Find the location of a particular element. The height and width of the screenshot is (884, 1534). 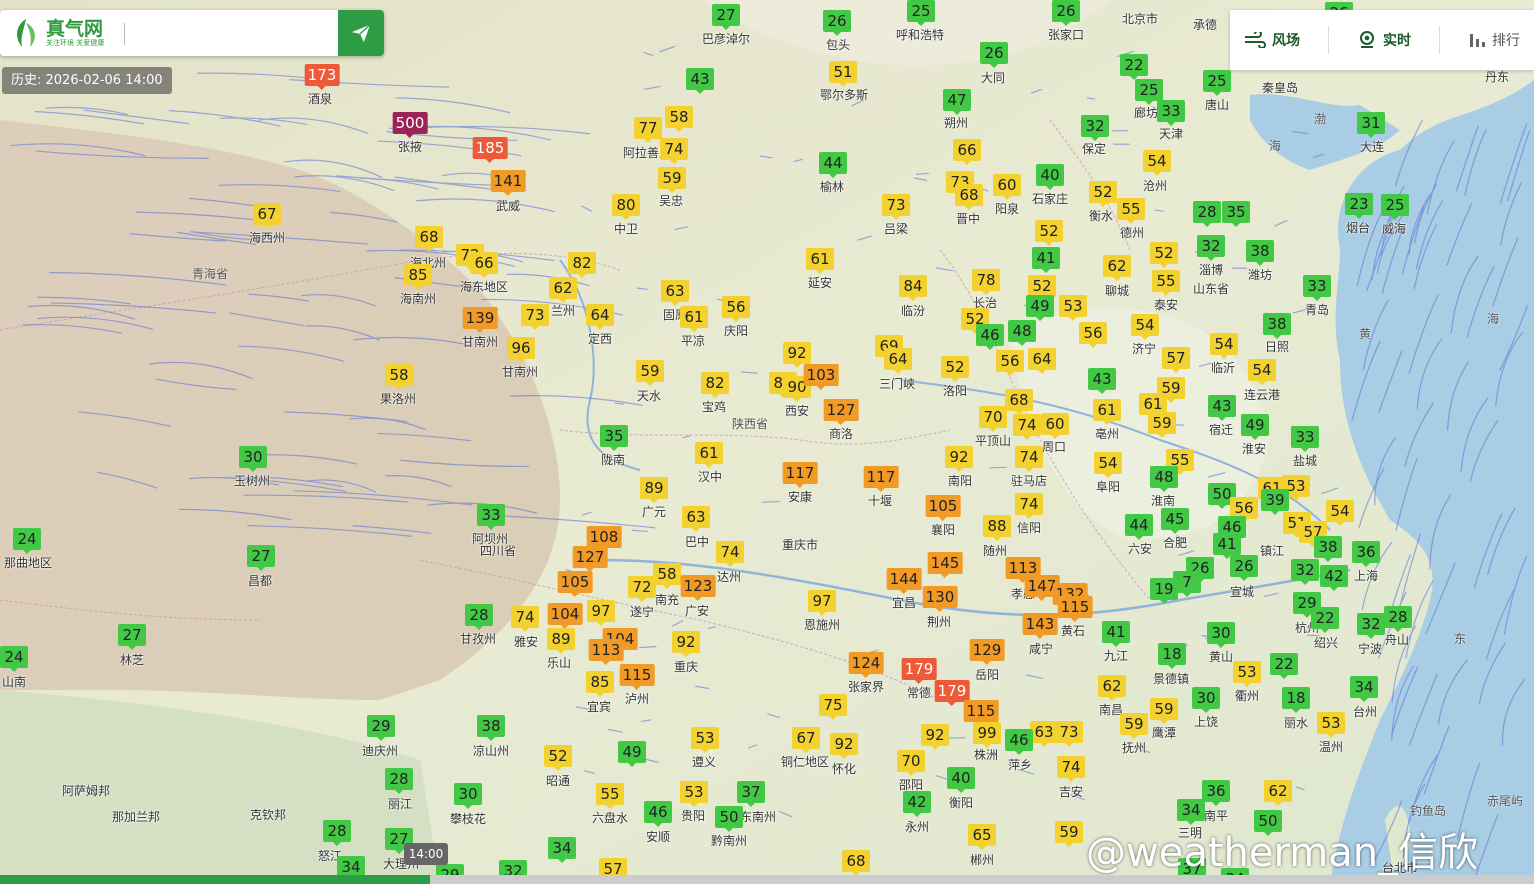

aqi-marker: 185 is located at coordinates (490, 150).